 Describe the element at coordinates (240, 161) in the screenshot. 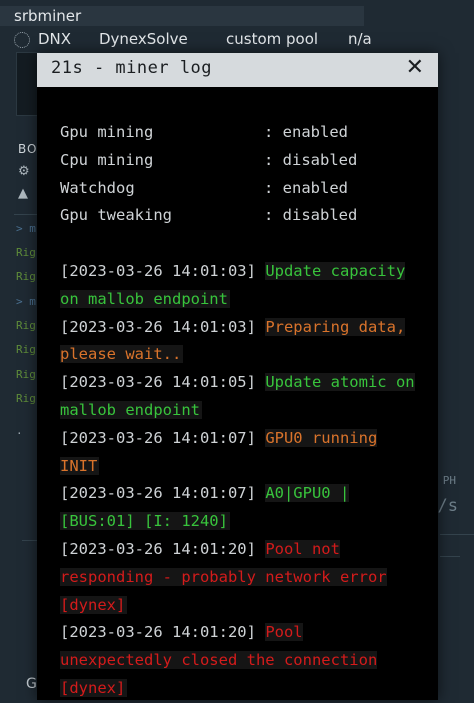

I see `setting-row: Cpu mining : disabled` at that location.